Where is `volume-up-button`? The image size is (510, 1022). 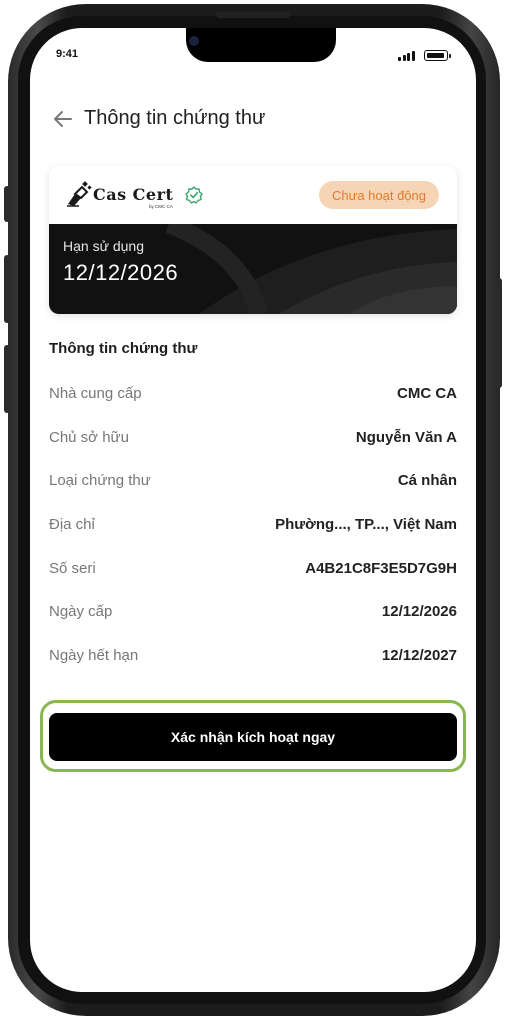
volume-up-button is located at coordinates (7, 289).